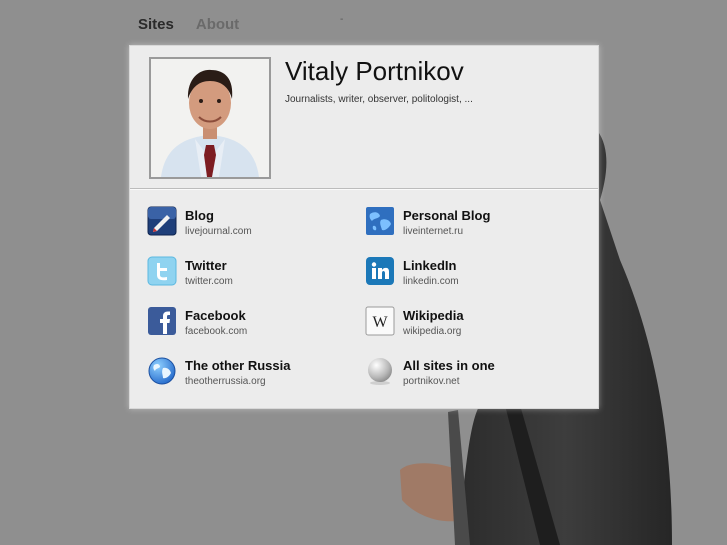  What do you see at coordinates (188, 24) in the screenshot?
I see `top-nav: Sites About` at bounding box center [188, 24].